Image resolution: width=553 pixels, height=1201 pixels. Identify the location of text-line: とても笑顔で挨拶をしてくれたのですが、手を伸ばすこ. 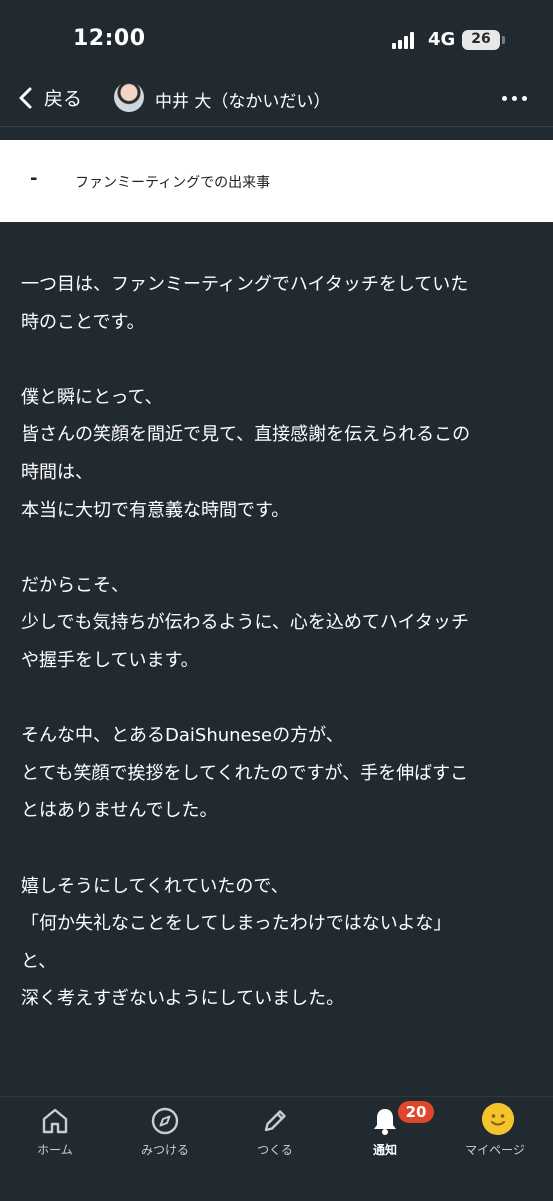
(245, 773).